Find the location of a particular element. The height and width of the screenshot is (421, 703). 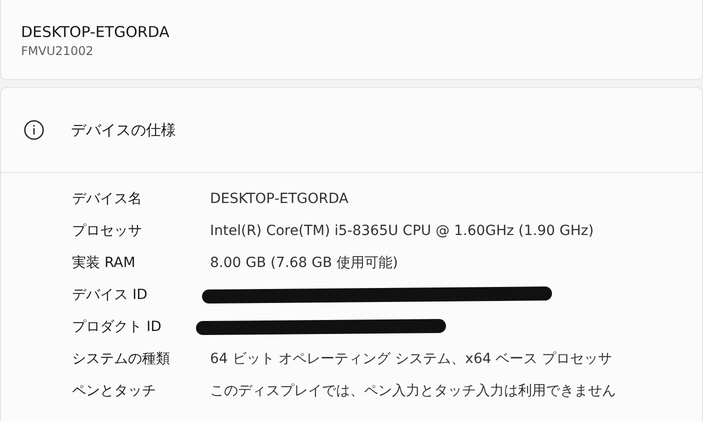

spec-label: デバイス ID is located at coordinates (110, 295).